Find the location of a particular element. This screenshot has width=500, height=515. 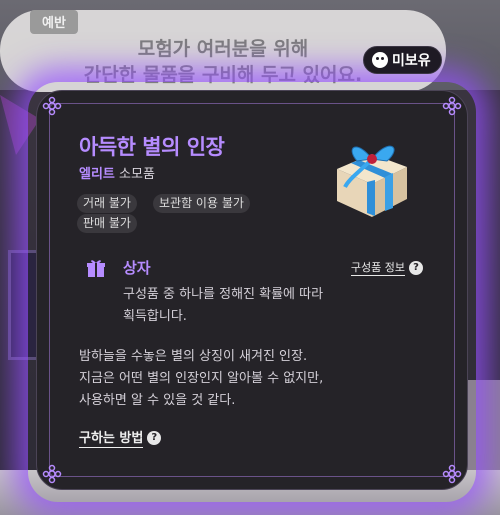

description-line: 획득합니다. is located at coordinates (155, 316).